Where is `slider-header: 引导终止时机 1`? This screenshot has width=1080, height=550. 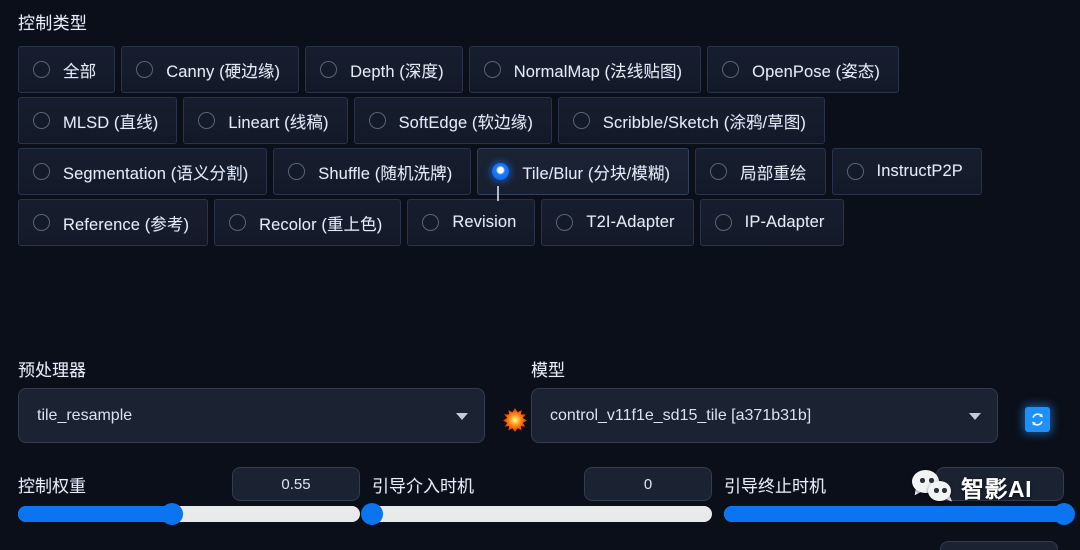
slider-header: 引导终止时机 1 is located at coordinates (894, 484).